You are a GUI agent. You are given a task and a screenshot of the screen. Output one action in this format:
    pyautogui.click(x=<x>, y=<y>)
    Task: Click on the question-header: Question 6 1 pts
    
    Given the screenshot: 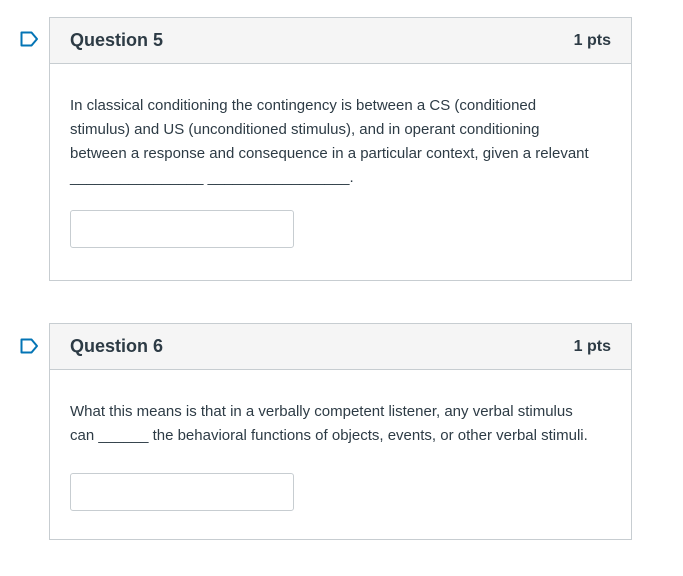 What is the action you would take?
    pyautogui.click(x=340, y=347)
    